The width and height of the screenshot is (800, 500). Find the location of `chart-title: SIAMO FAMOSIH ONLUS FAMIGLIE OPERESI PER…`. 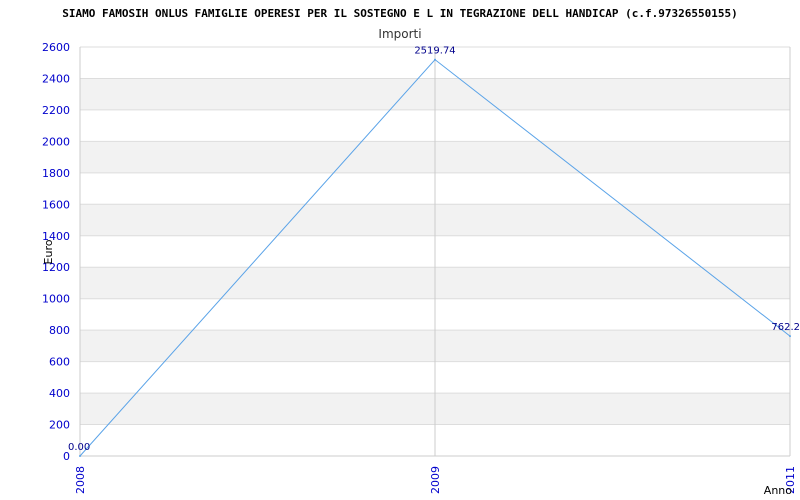

chart-title: SIAMO FAMOSIH ONLUS FAMIGLIE OPERESI PER… is located at coordinates (400, 13).